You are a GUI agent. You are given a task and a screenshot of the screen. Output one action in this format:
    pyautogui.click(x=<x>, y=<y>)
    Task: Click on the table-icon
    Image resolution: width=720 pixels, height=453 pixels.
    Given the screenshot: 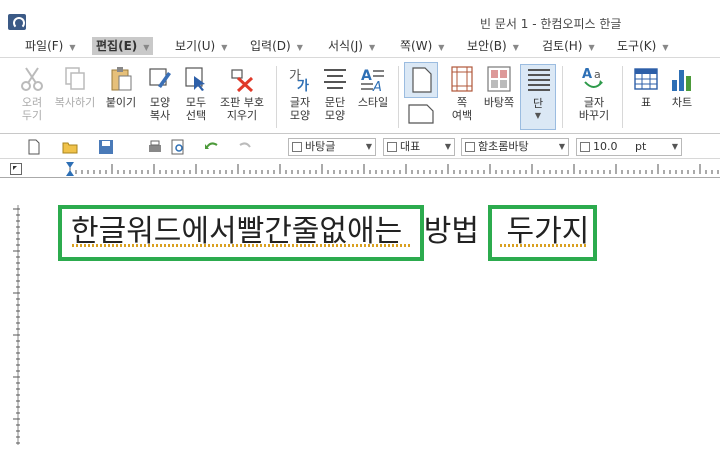 What is the action you would take?
    pyautogui.click(x=646, y=79)
    